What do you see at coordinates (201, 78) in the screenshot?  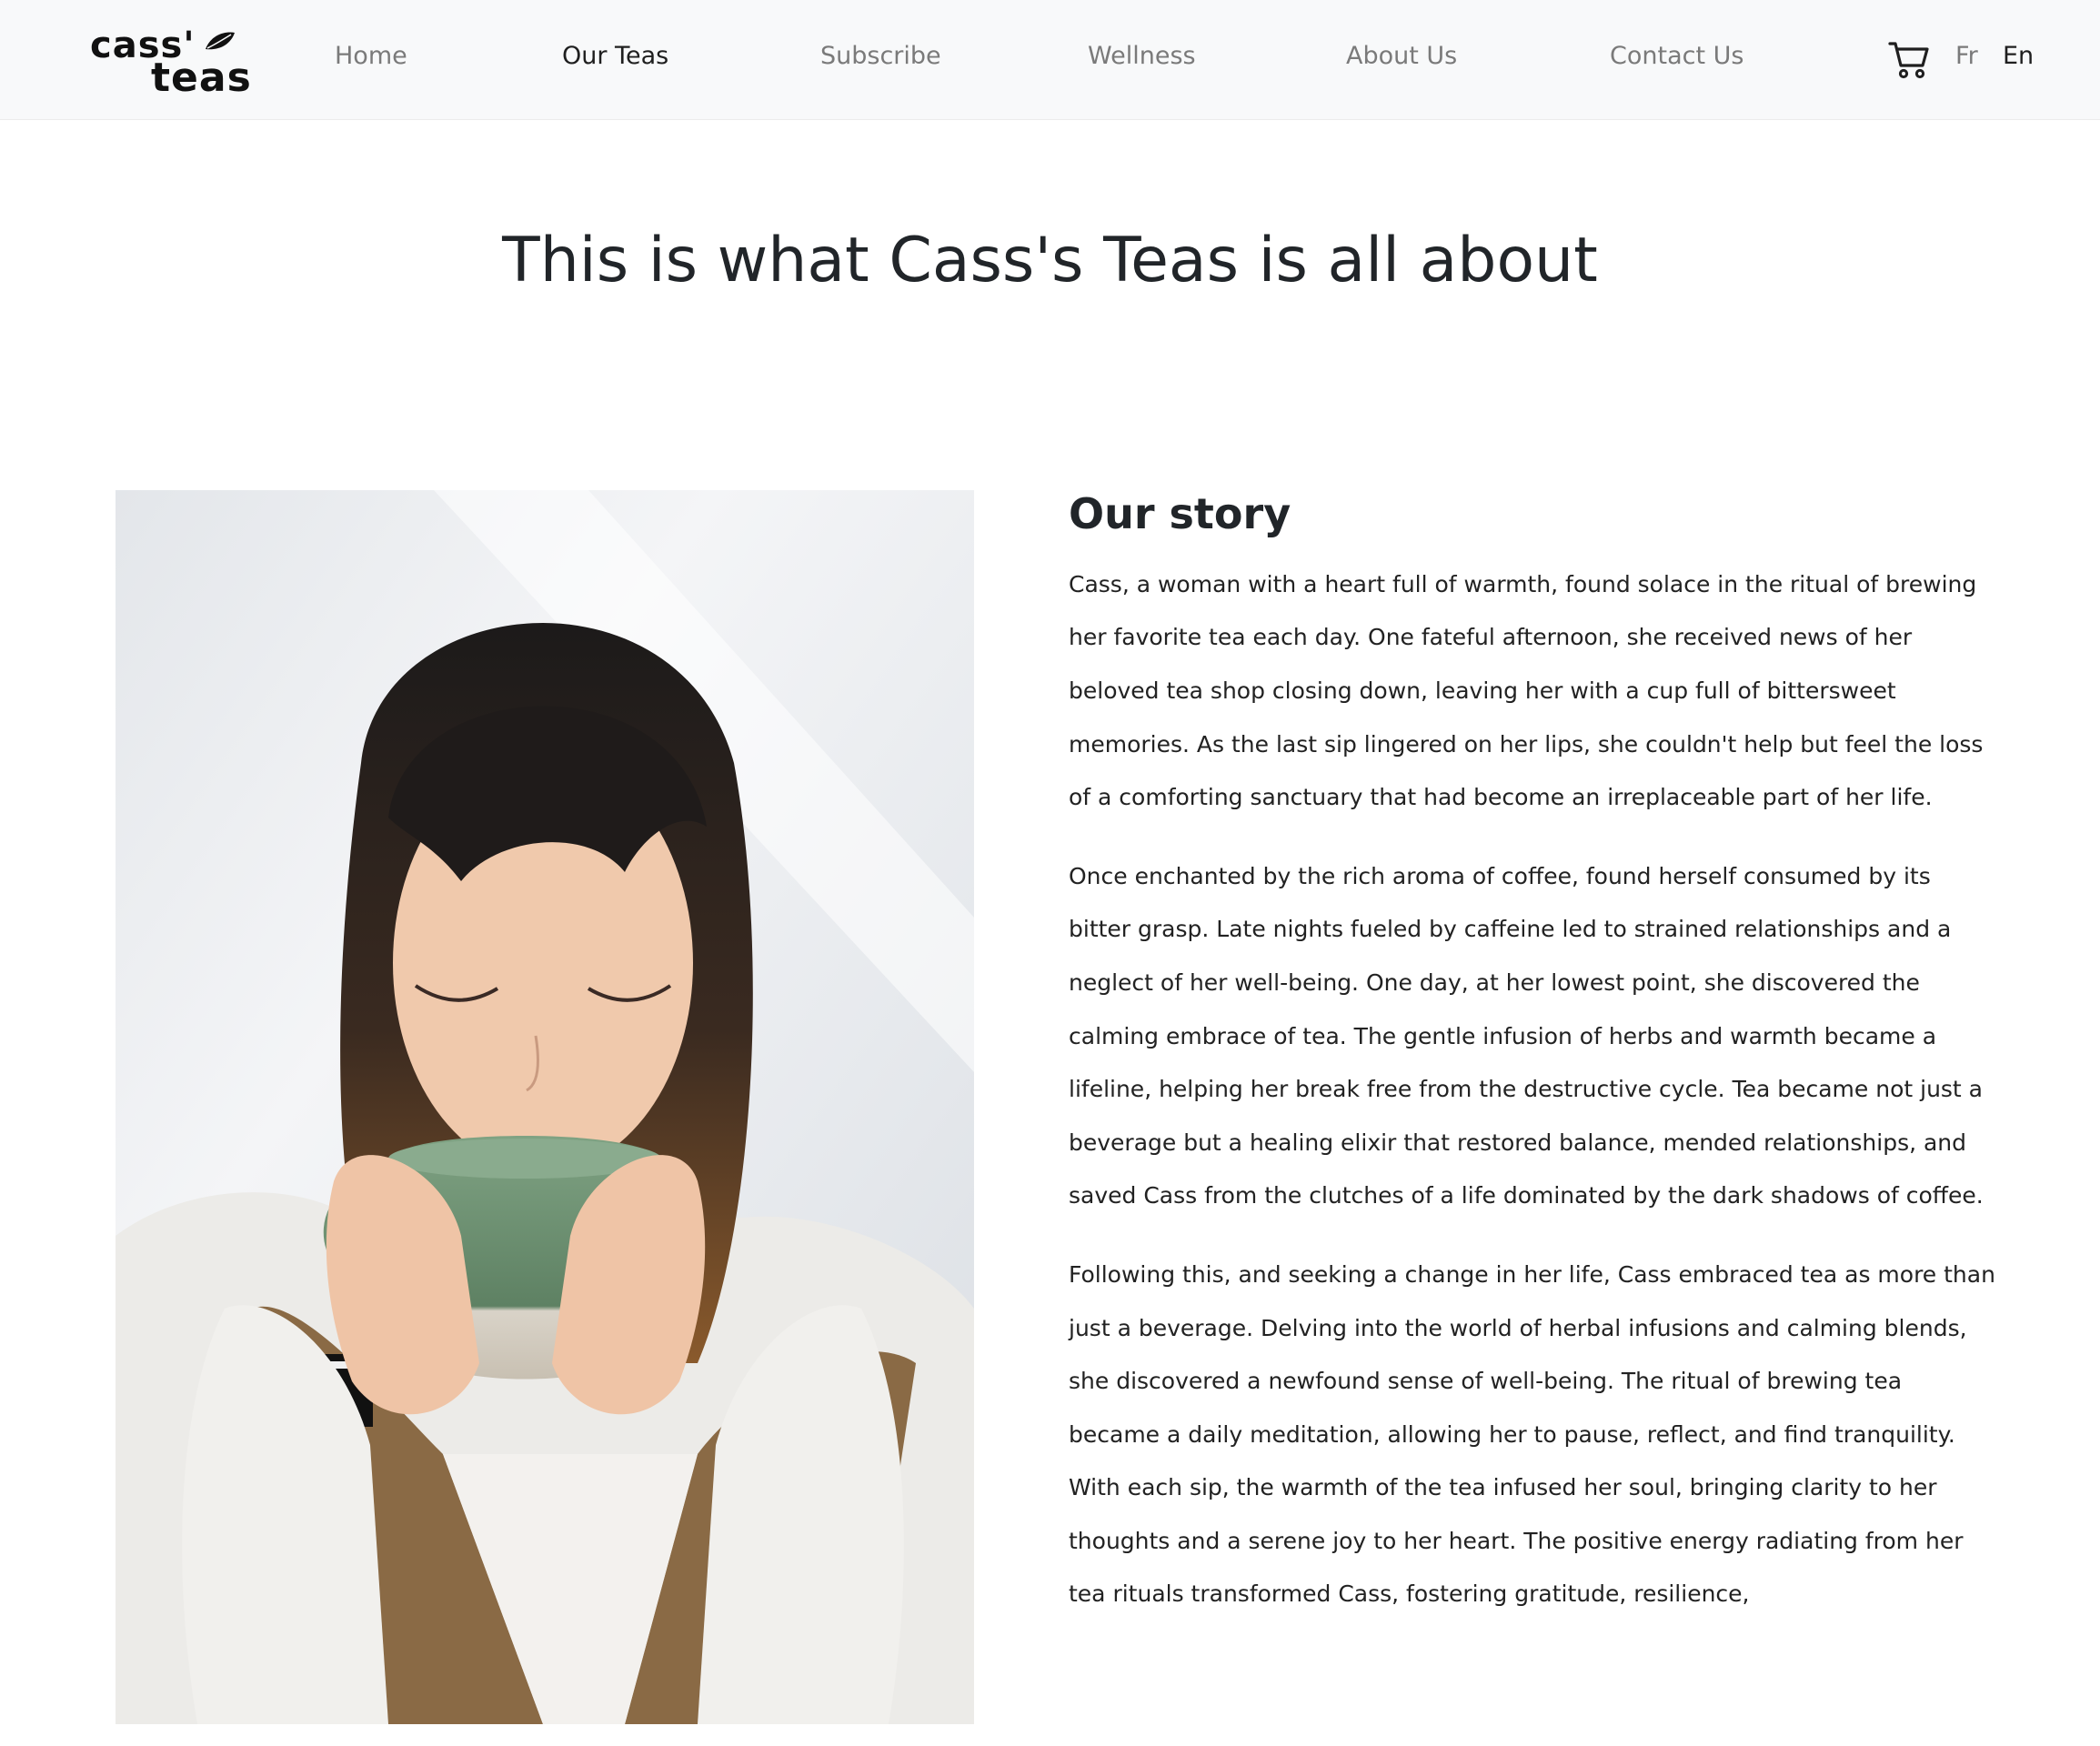 I see `brand-logo-line2: teas` at bounding box center [201, 78].